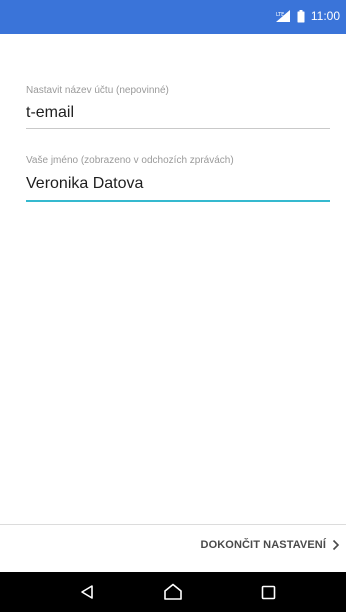  I want to click on home-button, so click(173, 592).